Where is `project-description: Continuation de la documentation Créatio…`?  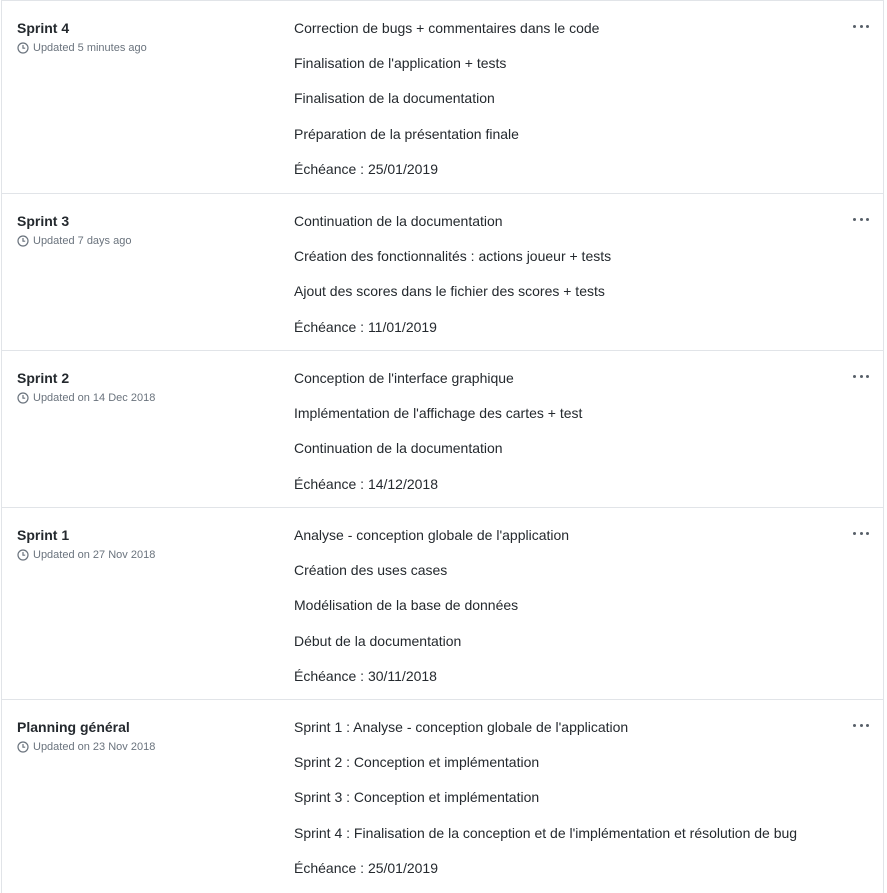 project-description: Continuation de la documentation Créatio… is located at coordinates (568, 274).